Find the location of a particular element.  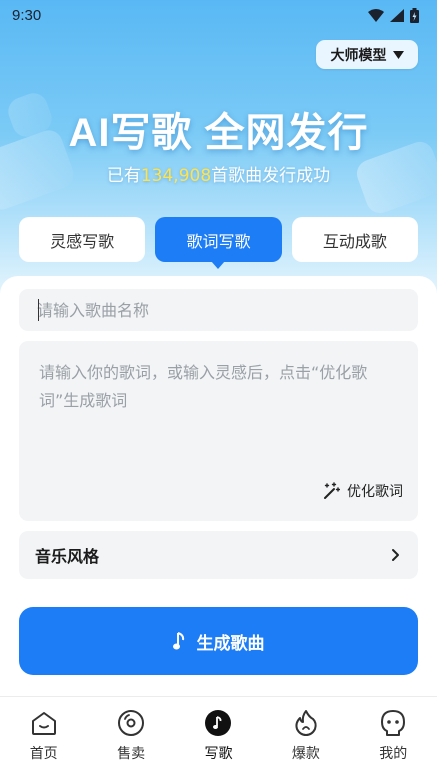

status-time: 9:30 is located at coordinates (27, 15).